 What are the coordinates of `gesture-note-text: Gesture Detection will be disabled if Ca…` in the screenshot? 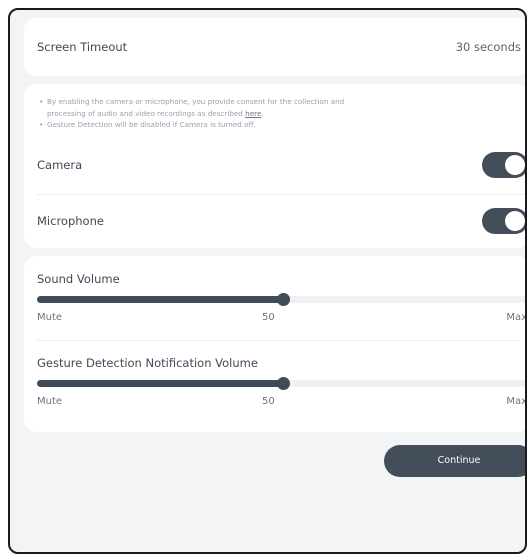 It's located at (151, 124).